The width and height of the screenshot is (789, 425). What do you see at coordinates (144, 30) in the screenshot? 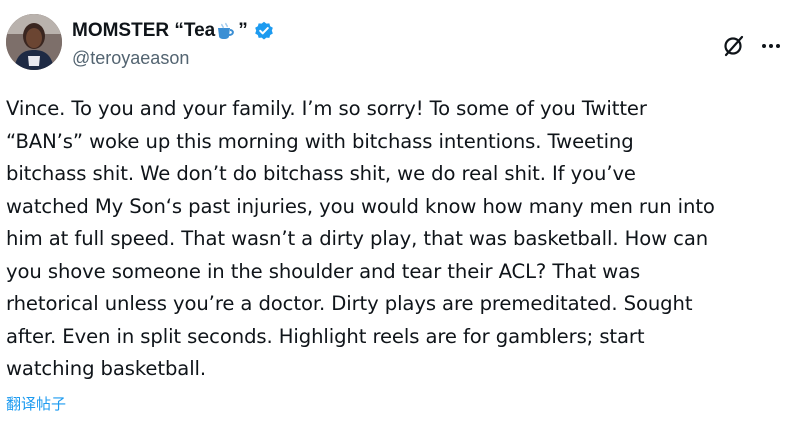
I see `display-name-text: MOMSTER “Tea` at bounding box center [144, 30].